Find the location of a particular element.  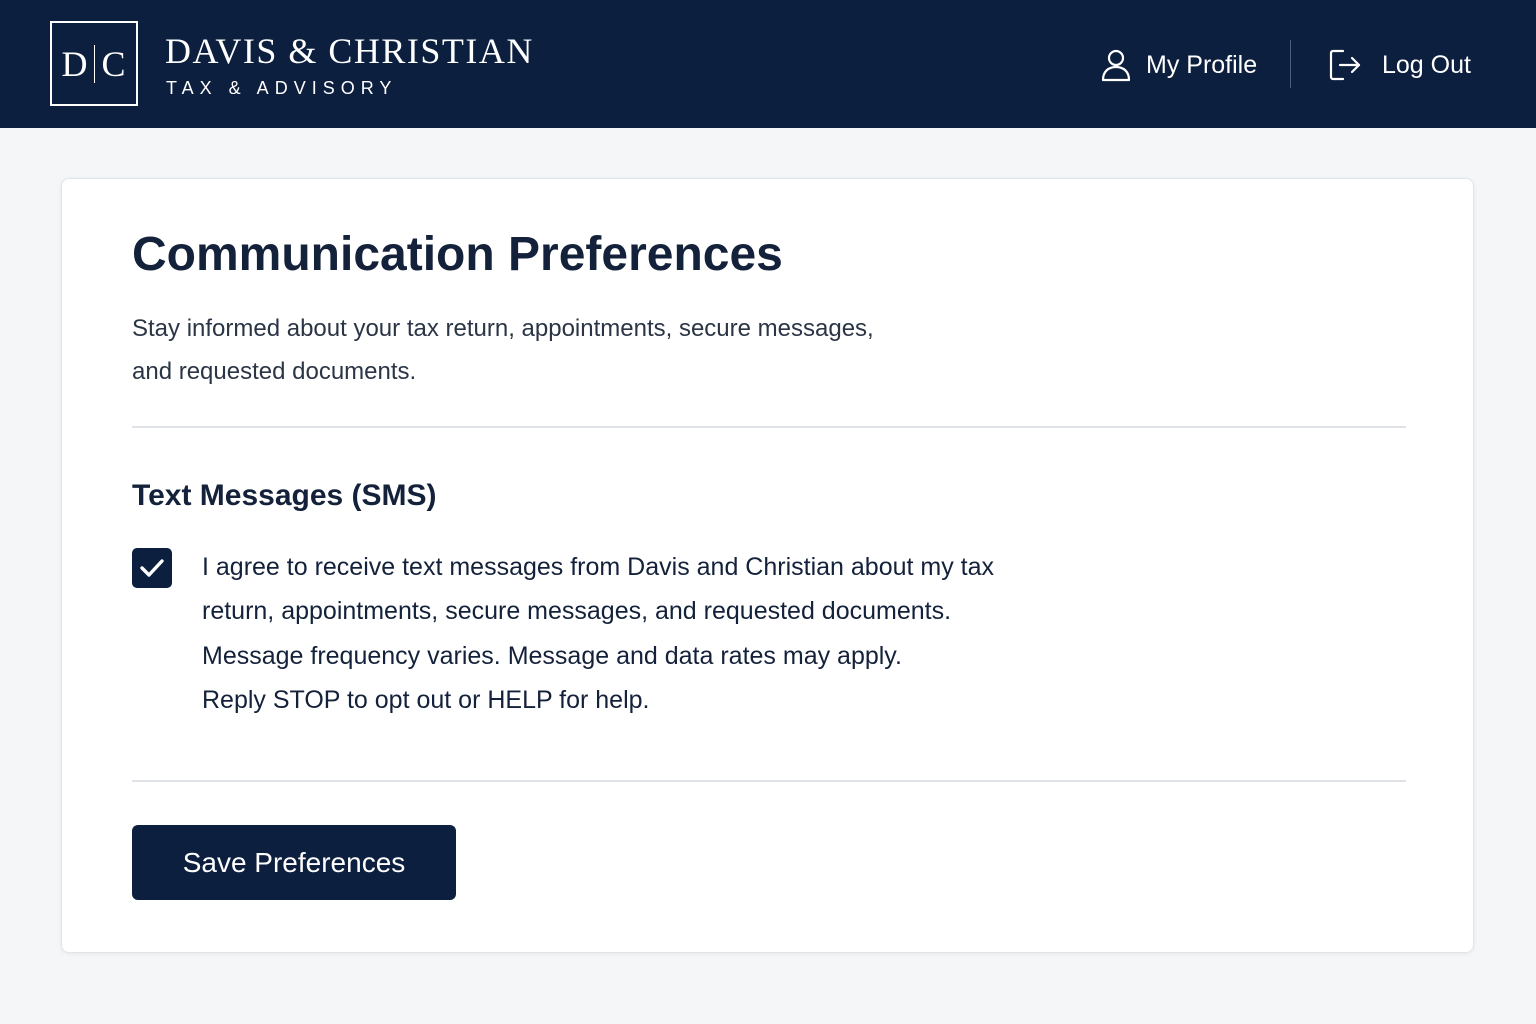

brand-logo: D C is located at coordinates (94, 63).